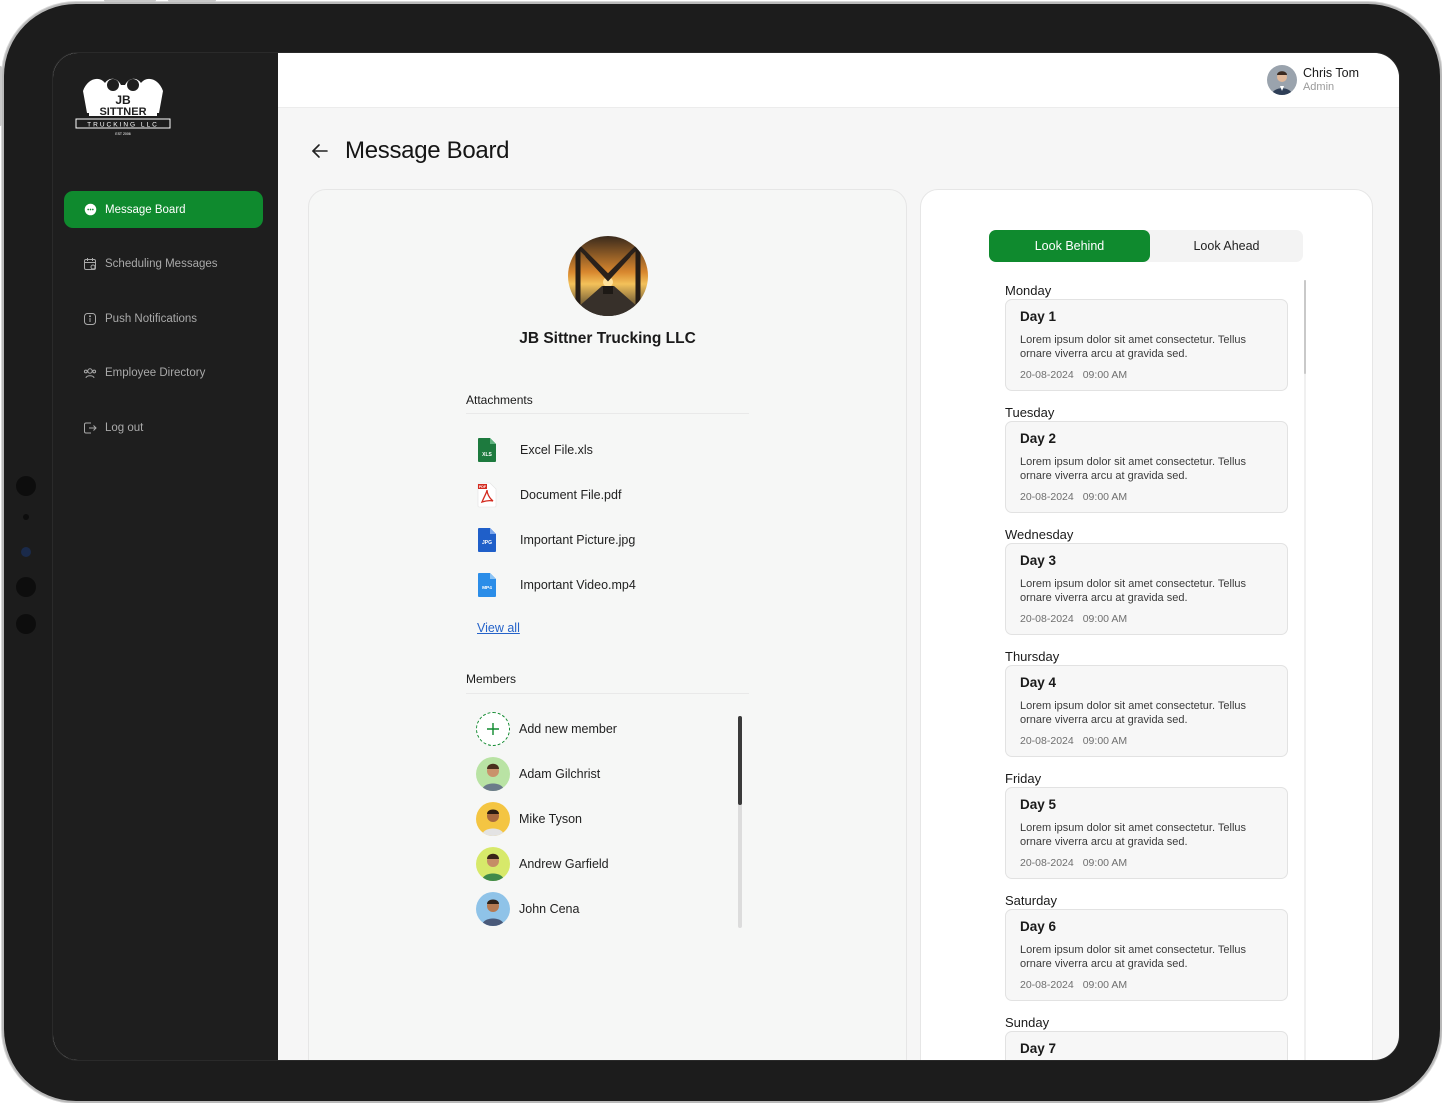 This screenshot has height=1103, width=1442. I want to click on members-title: Members, so click(491, 679).